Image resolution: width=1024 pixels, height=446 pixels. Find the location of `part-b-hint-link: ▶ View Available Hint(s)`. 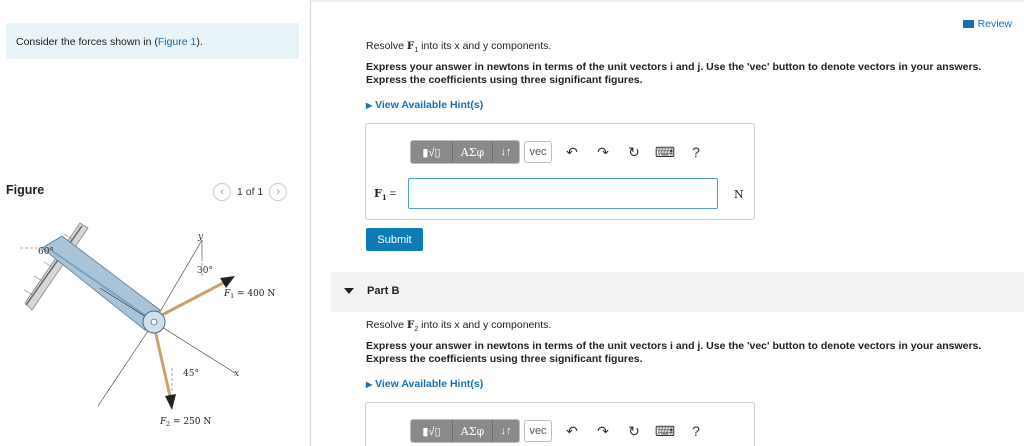

part-b-hint-link: ▶ View Available Hint(s) is located at coordinates (424, 384).